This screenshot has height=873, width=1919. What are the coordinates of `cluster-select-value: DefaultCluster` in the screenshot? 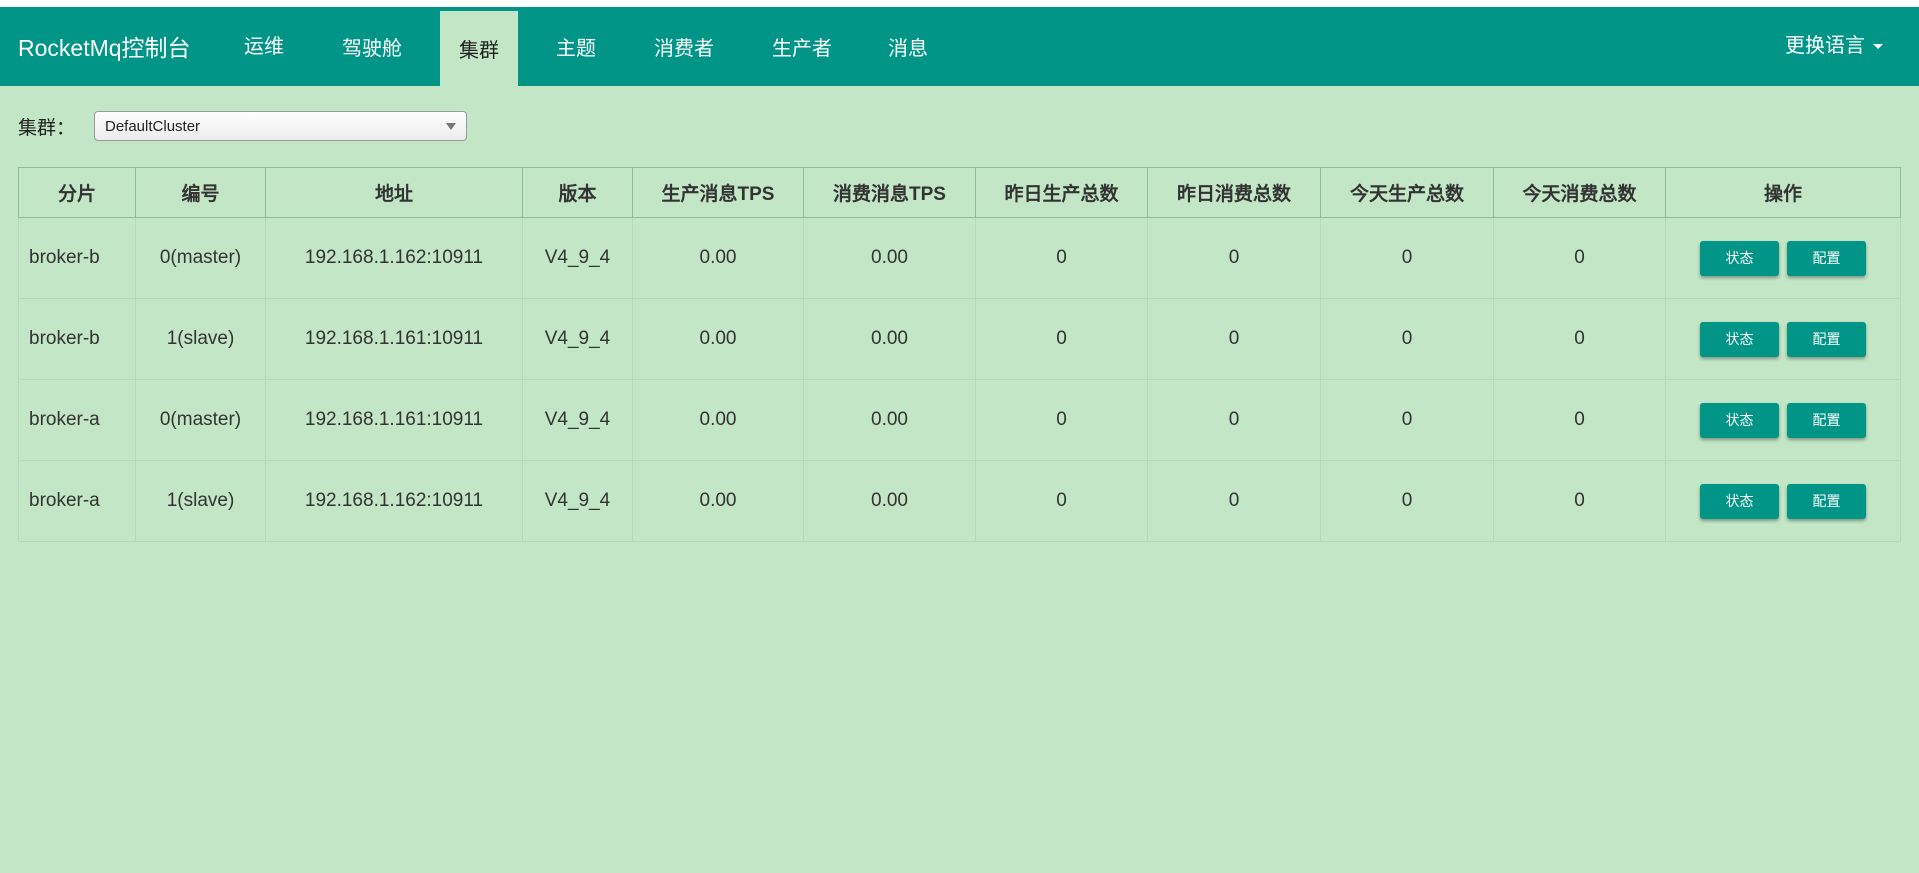 It's located at (153, 126).